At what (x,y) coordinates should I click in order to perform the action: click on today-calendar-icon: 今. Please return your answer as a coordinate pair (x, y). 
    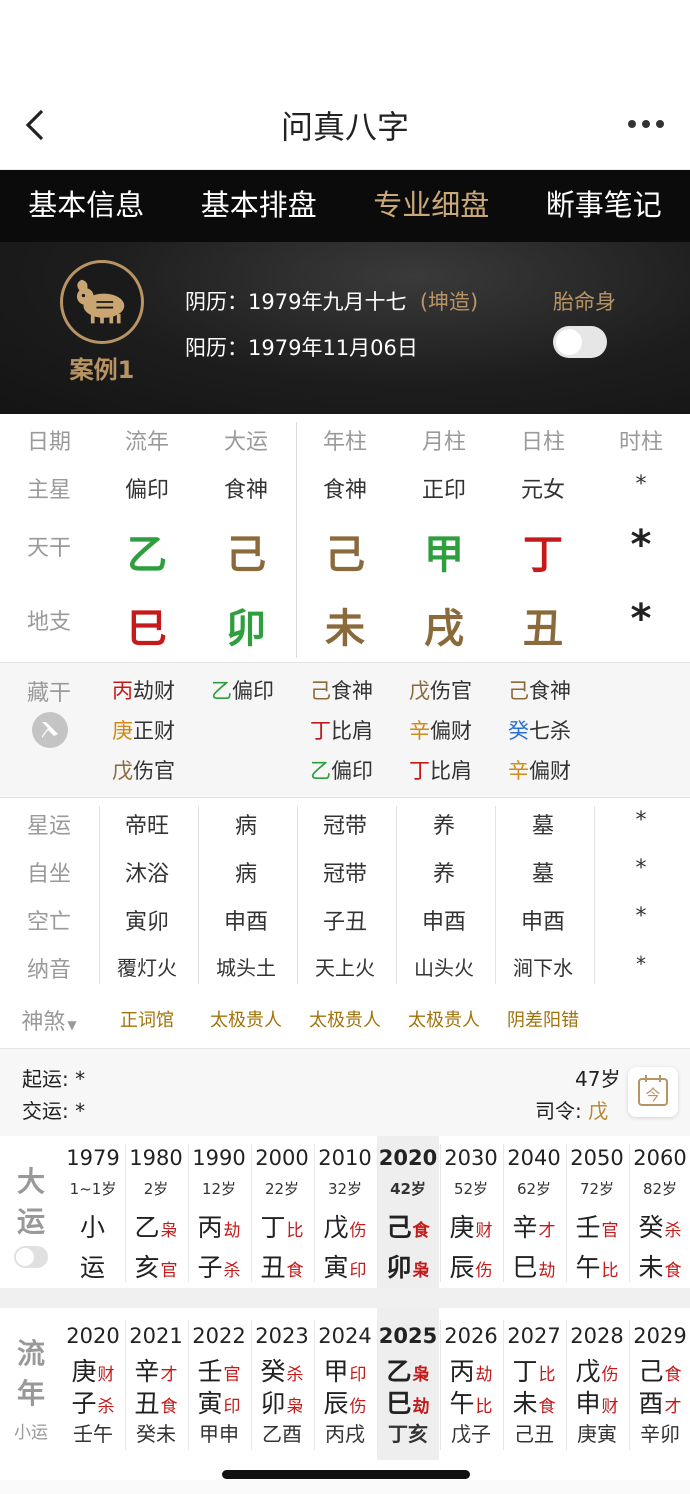
    Looking at the image, I should click on (653, 1092).